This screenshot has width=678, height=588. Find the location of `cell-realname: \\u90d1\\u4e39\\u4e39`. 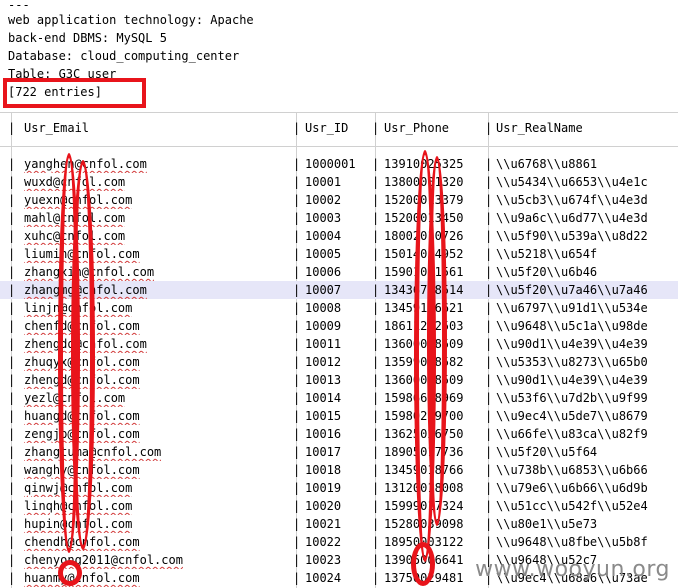

cell-realname: \\u90d1\\u4e39\\u4e39 is located at coordinates (572, 344).